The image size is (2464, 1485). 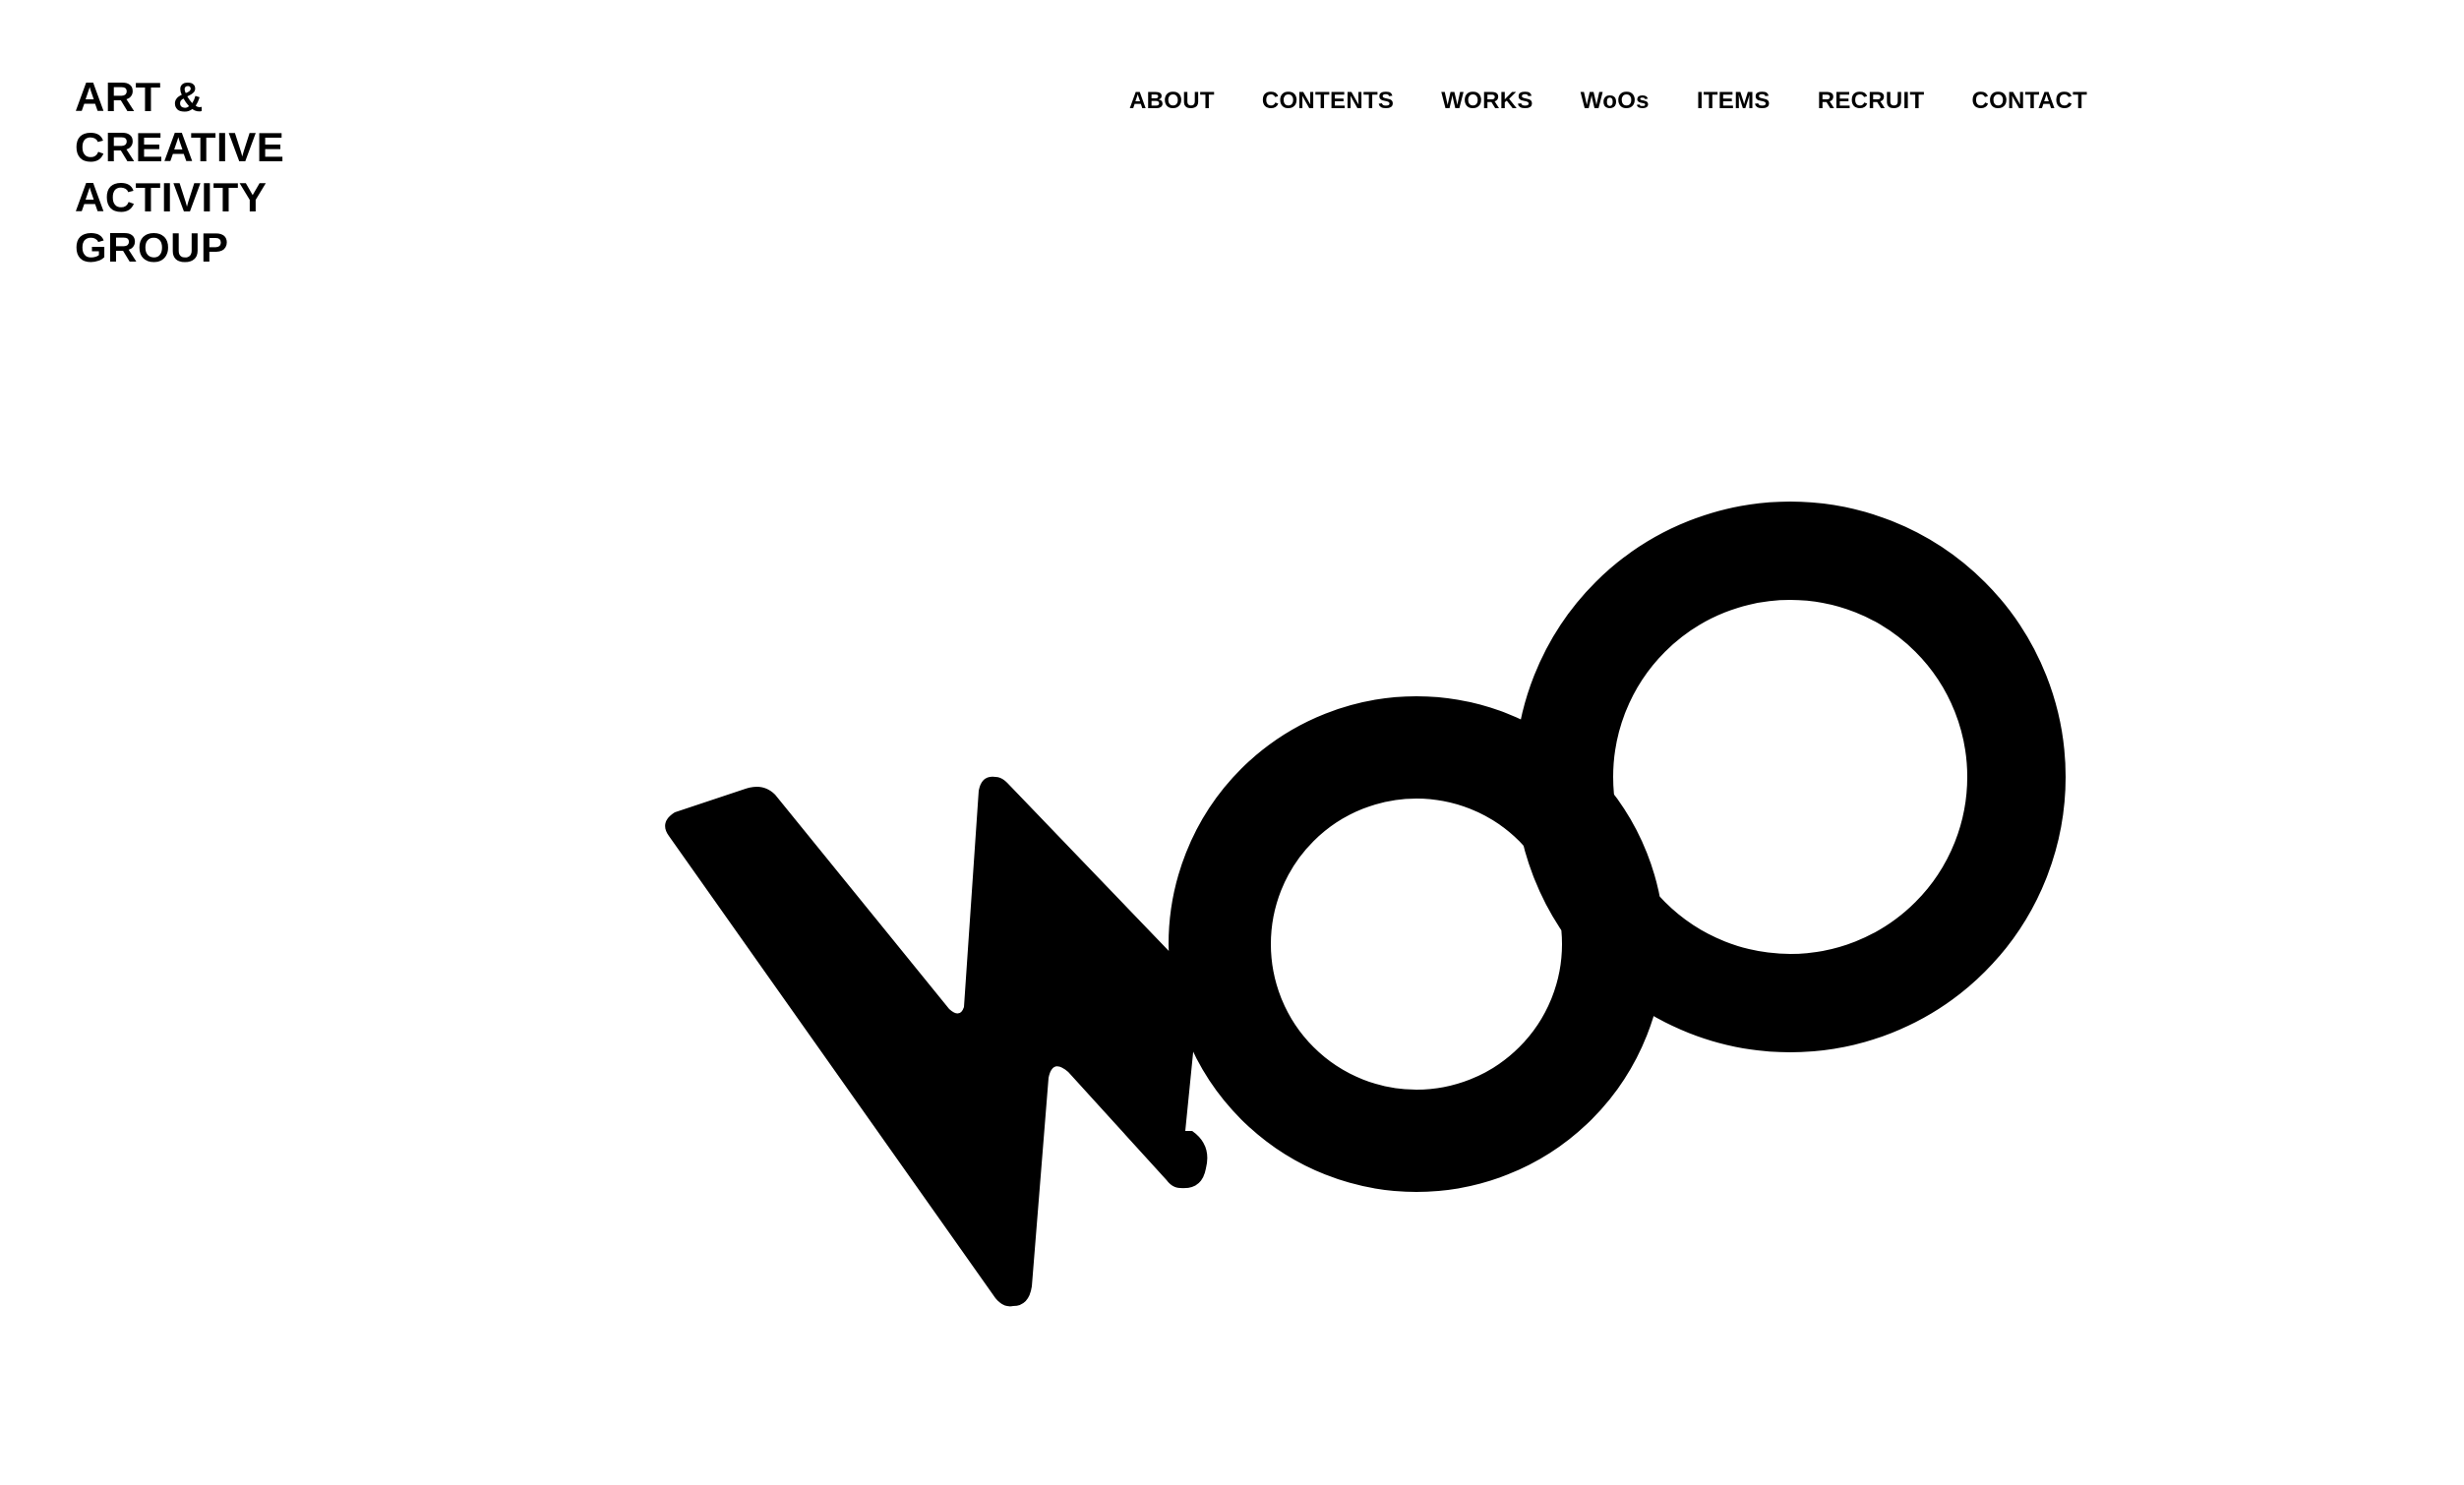 I want to click on brand-logo-link: ART & CREATIVE ACTIVITY GROUP, so click(x=179, y=172).